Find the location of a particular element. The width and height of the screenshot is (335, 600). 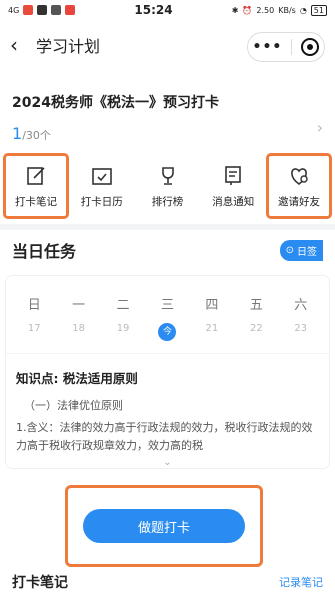

tool-label: 打卡笔记 is located at coordinates (36, 201).